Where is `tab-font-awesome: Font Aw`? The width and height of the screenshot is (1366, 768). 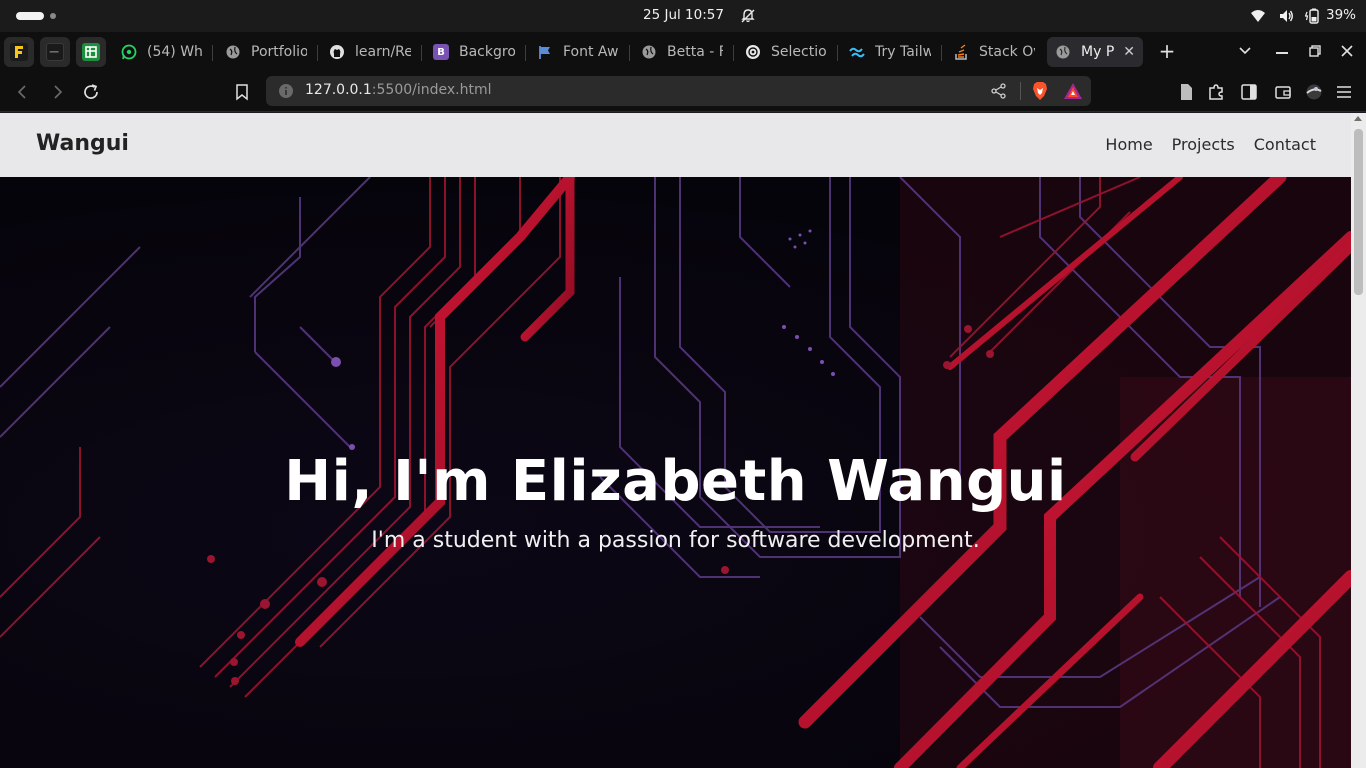
tab-font-awesome: Font Aw is located at coordinates (578, 52).